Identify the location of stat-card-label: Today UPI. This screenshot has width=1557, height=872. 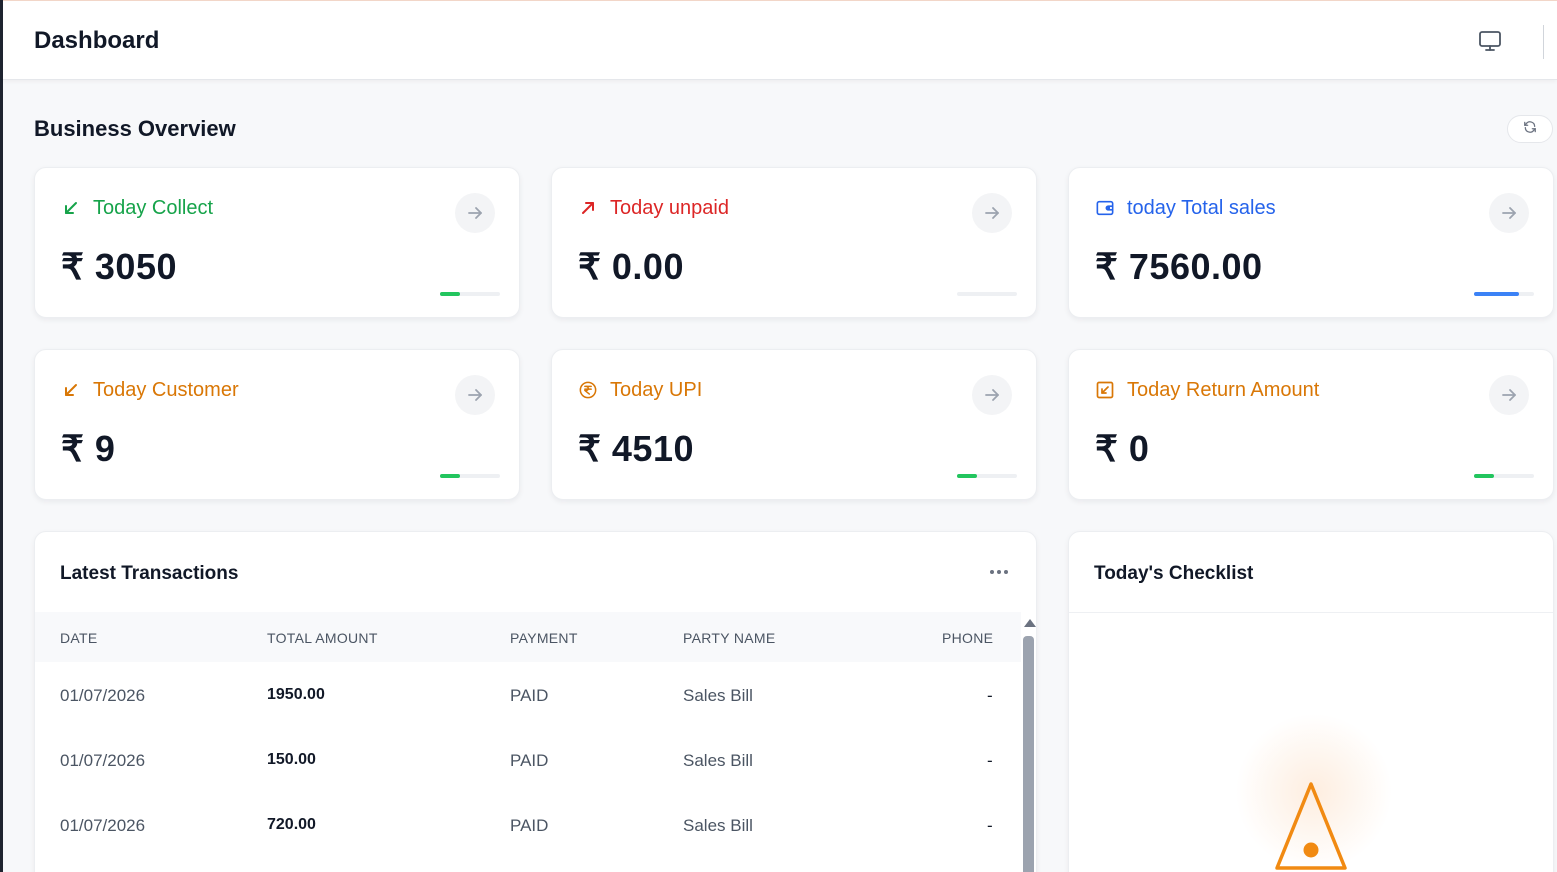
(656, 390).